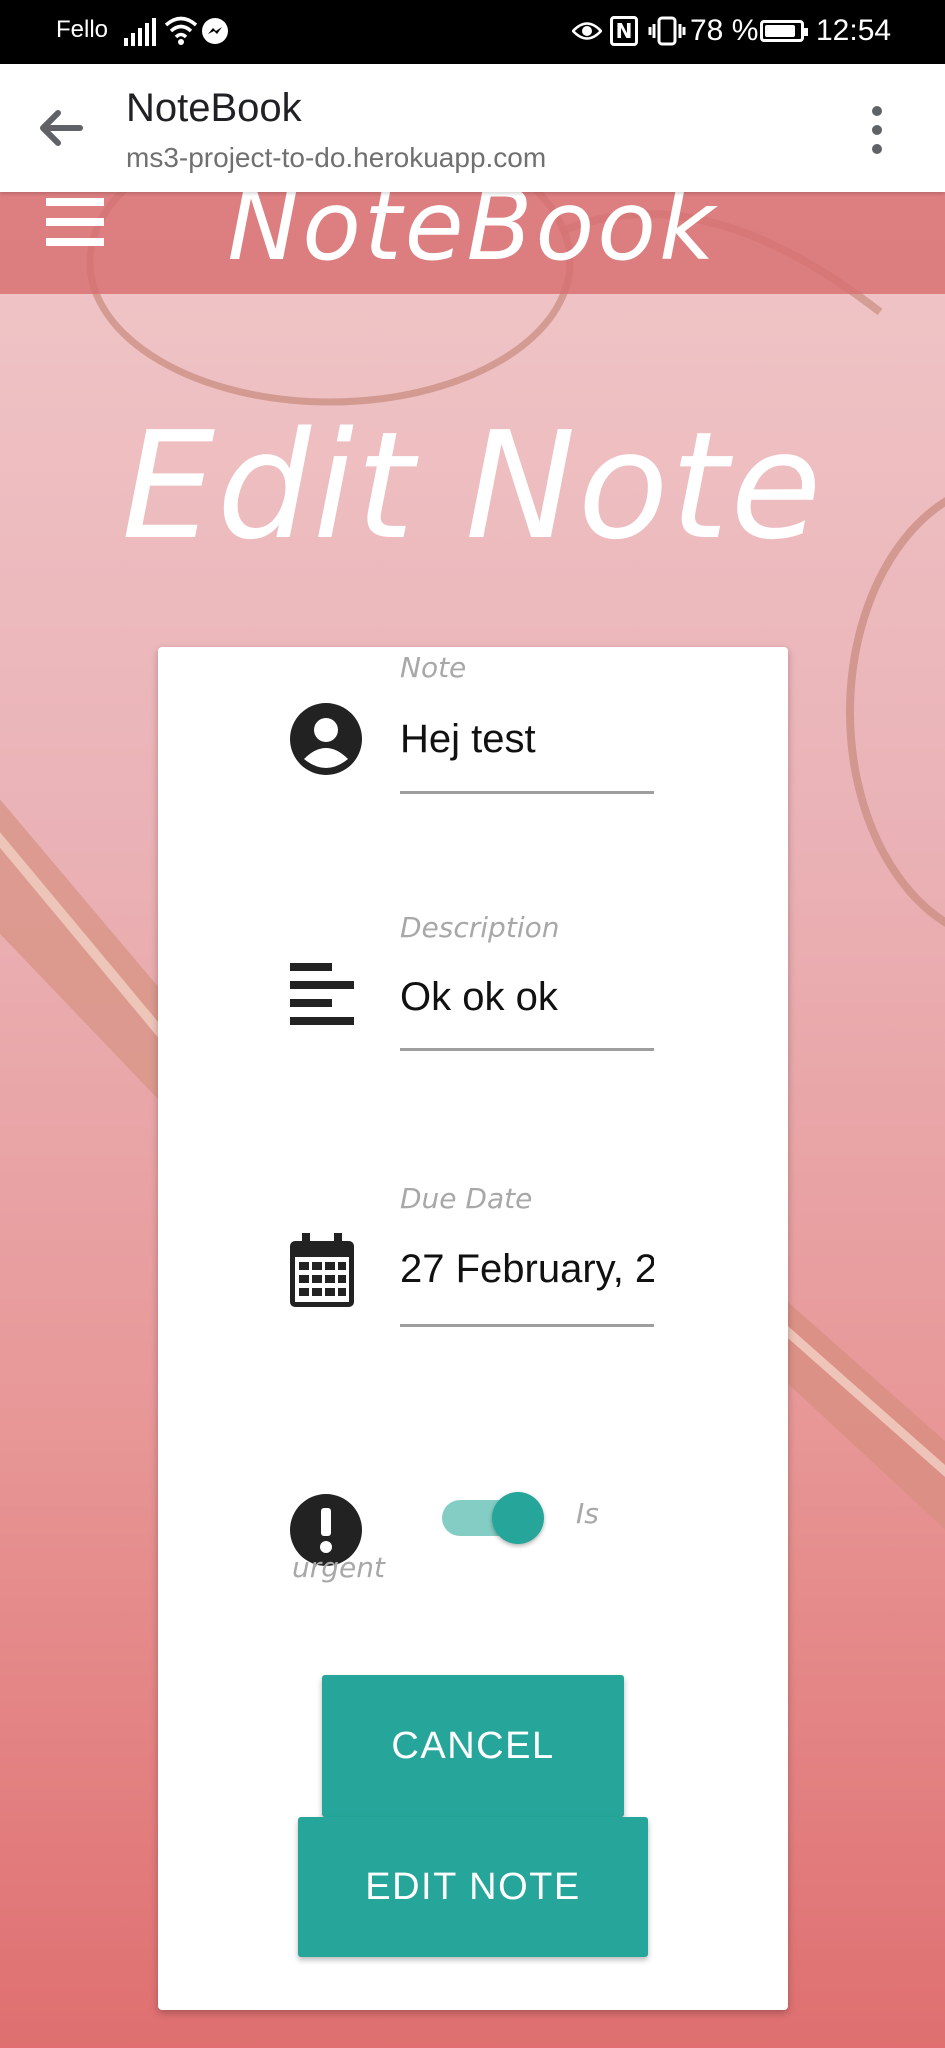 This screenshot has height=2048, width=945. Describe the element at coordinates (82, 29) in the screenshot. I see `carrier-name: Fello` at that location.